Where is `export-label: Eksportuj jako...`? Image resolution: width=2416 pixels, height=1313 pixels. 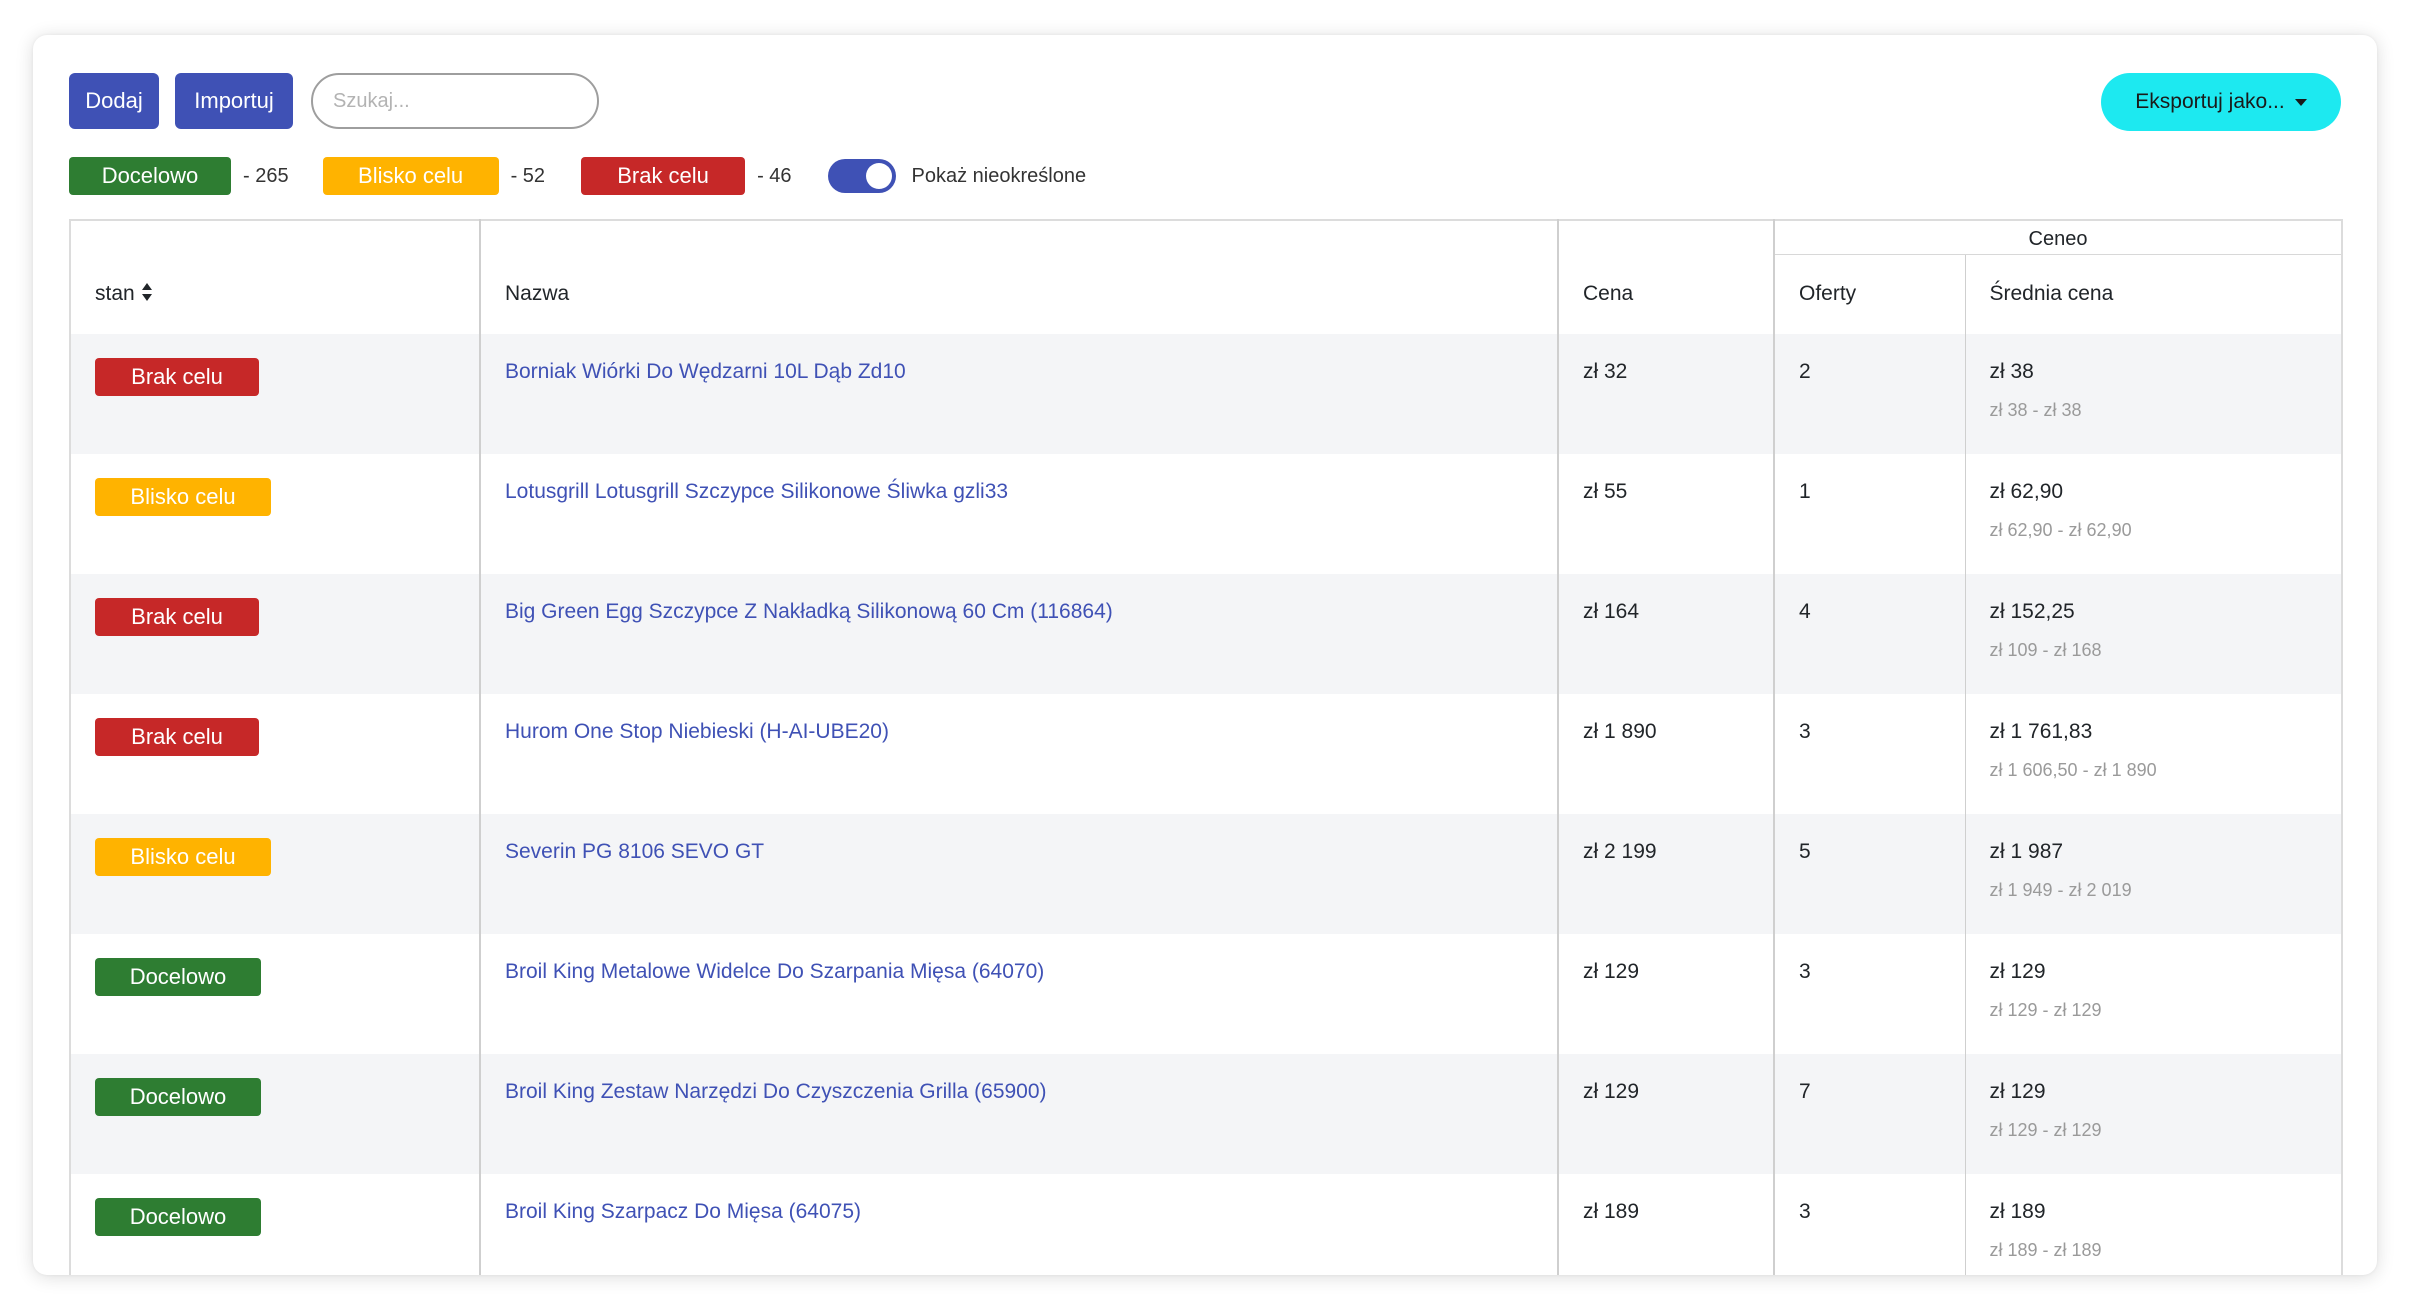
export-label: Eksportuj jako... is located at coordinates (2210, 101).